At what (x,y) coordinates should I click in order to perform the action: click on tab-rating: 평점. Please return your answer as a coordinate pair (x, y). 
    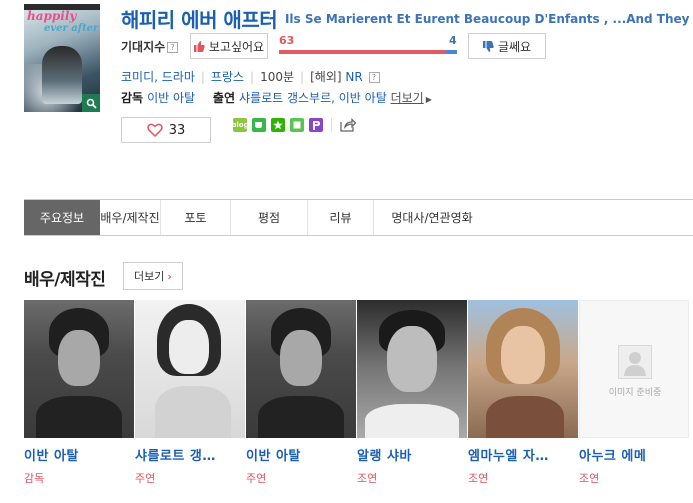
    Looking at the image, I should click on (269, 217).